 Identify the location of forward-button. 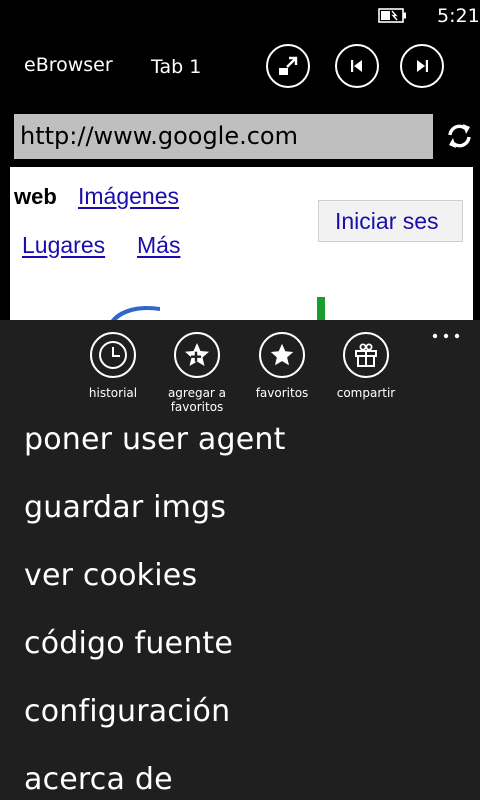
(422, 66).